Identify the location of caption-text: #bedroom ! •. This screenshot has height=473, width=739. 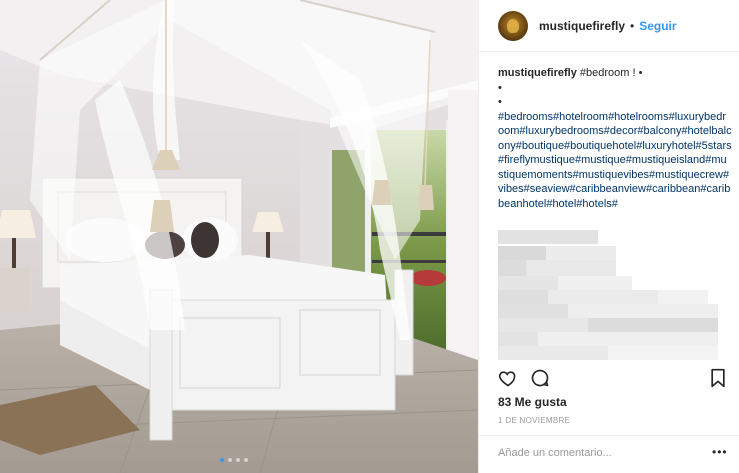
(609, 73).